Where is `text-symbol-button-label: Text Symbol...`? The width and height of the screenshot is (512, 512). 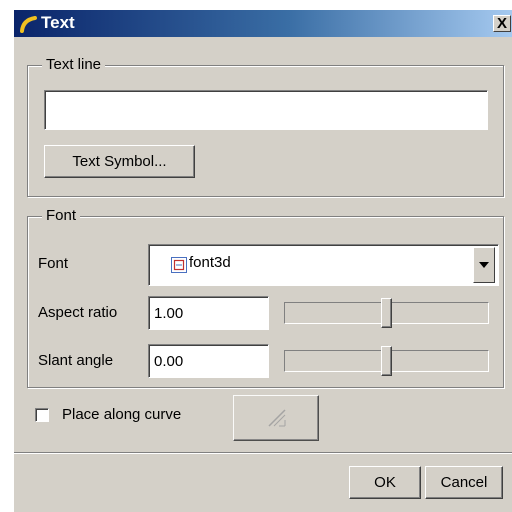 text-symbol-button-label: Text Symbol... is located at coordinates (119, 161).